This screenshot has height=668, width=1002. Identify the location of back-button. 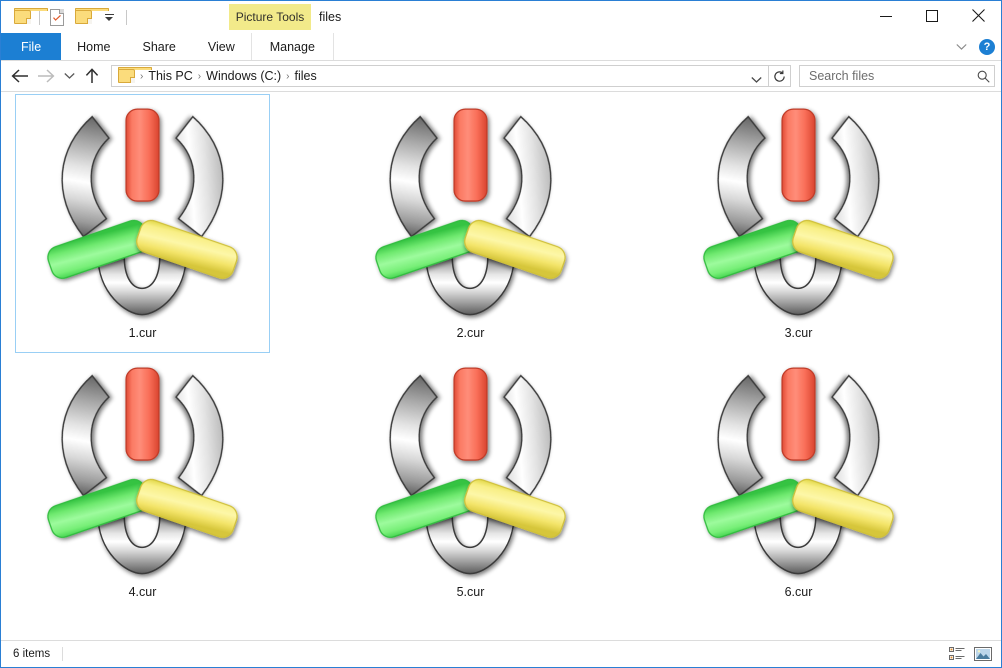
(20, 76).